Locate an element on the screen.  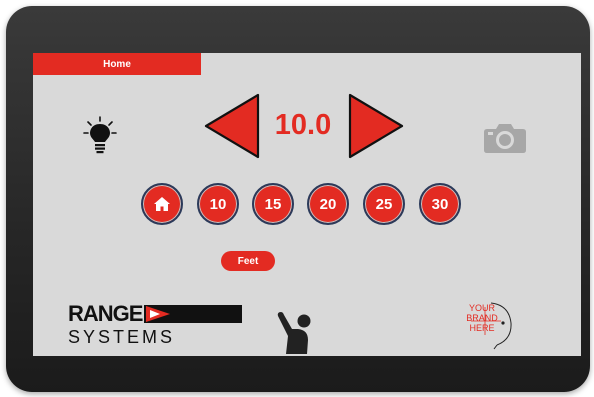
range-systems-logo: RANGE SYSTEMS is located at coordinates (155, 327).